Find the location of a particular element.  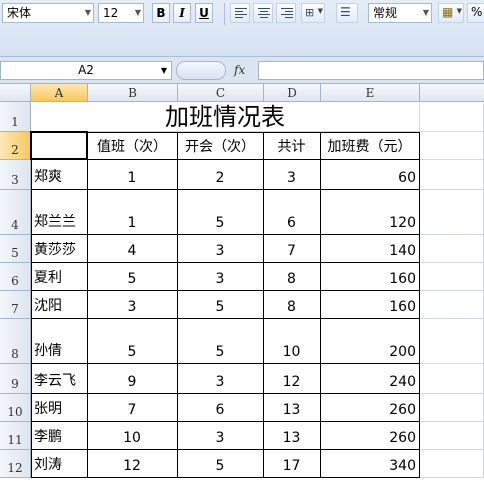

table-cell: 9 is located at coordinates (133, 379).